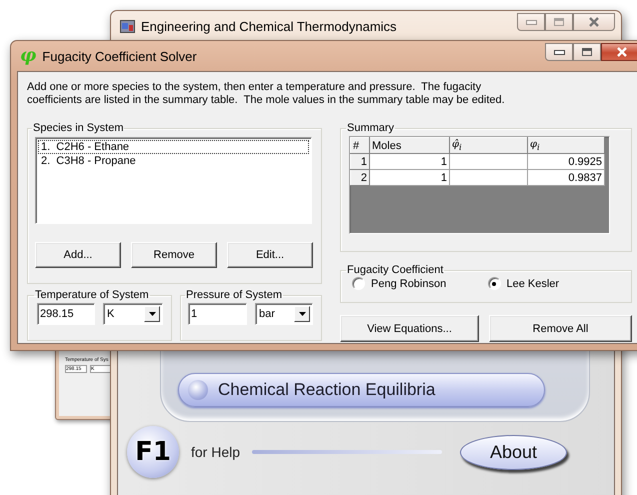 Image resolution: width=637 pixels, height=495 pixels. What do you see at coordinates (92, 295) in the screenshot?
I see `group-label: Temperature of System` at bounding box center [92, 295].